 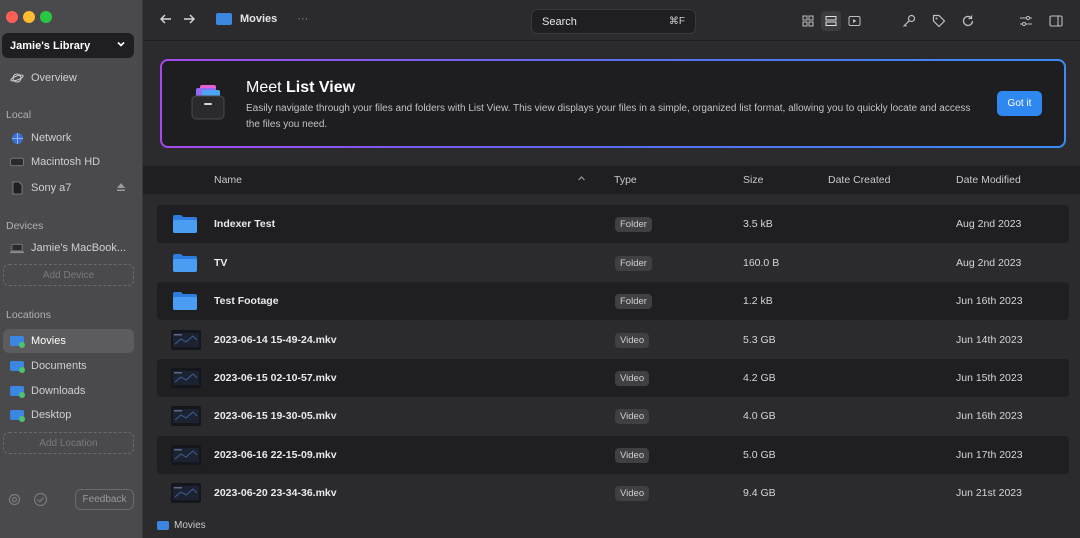 What do you see at coordinates (989, 493) in the screenshot?
I see `date-modified: Jun 21st 2023` at bounding box center [989, 493].